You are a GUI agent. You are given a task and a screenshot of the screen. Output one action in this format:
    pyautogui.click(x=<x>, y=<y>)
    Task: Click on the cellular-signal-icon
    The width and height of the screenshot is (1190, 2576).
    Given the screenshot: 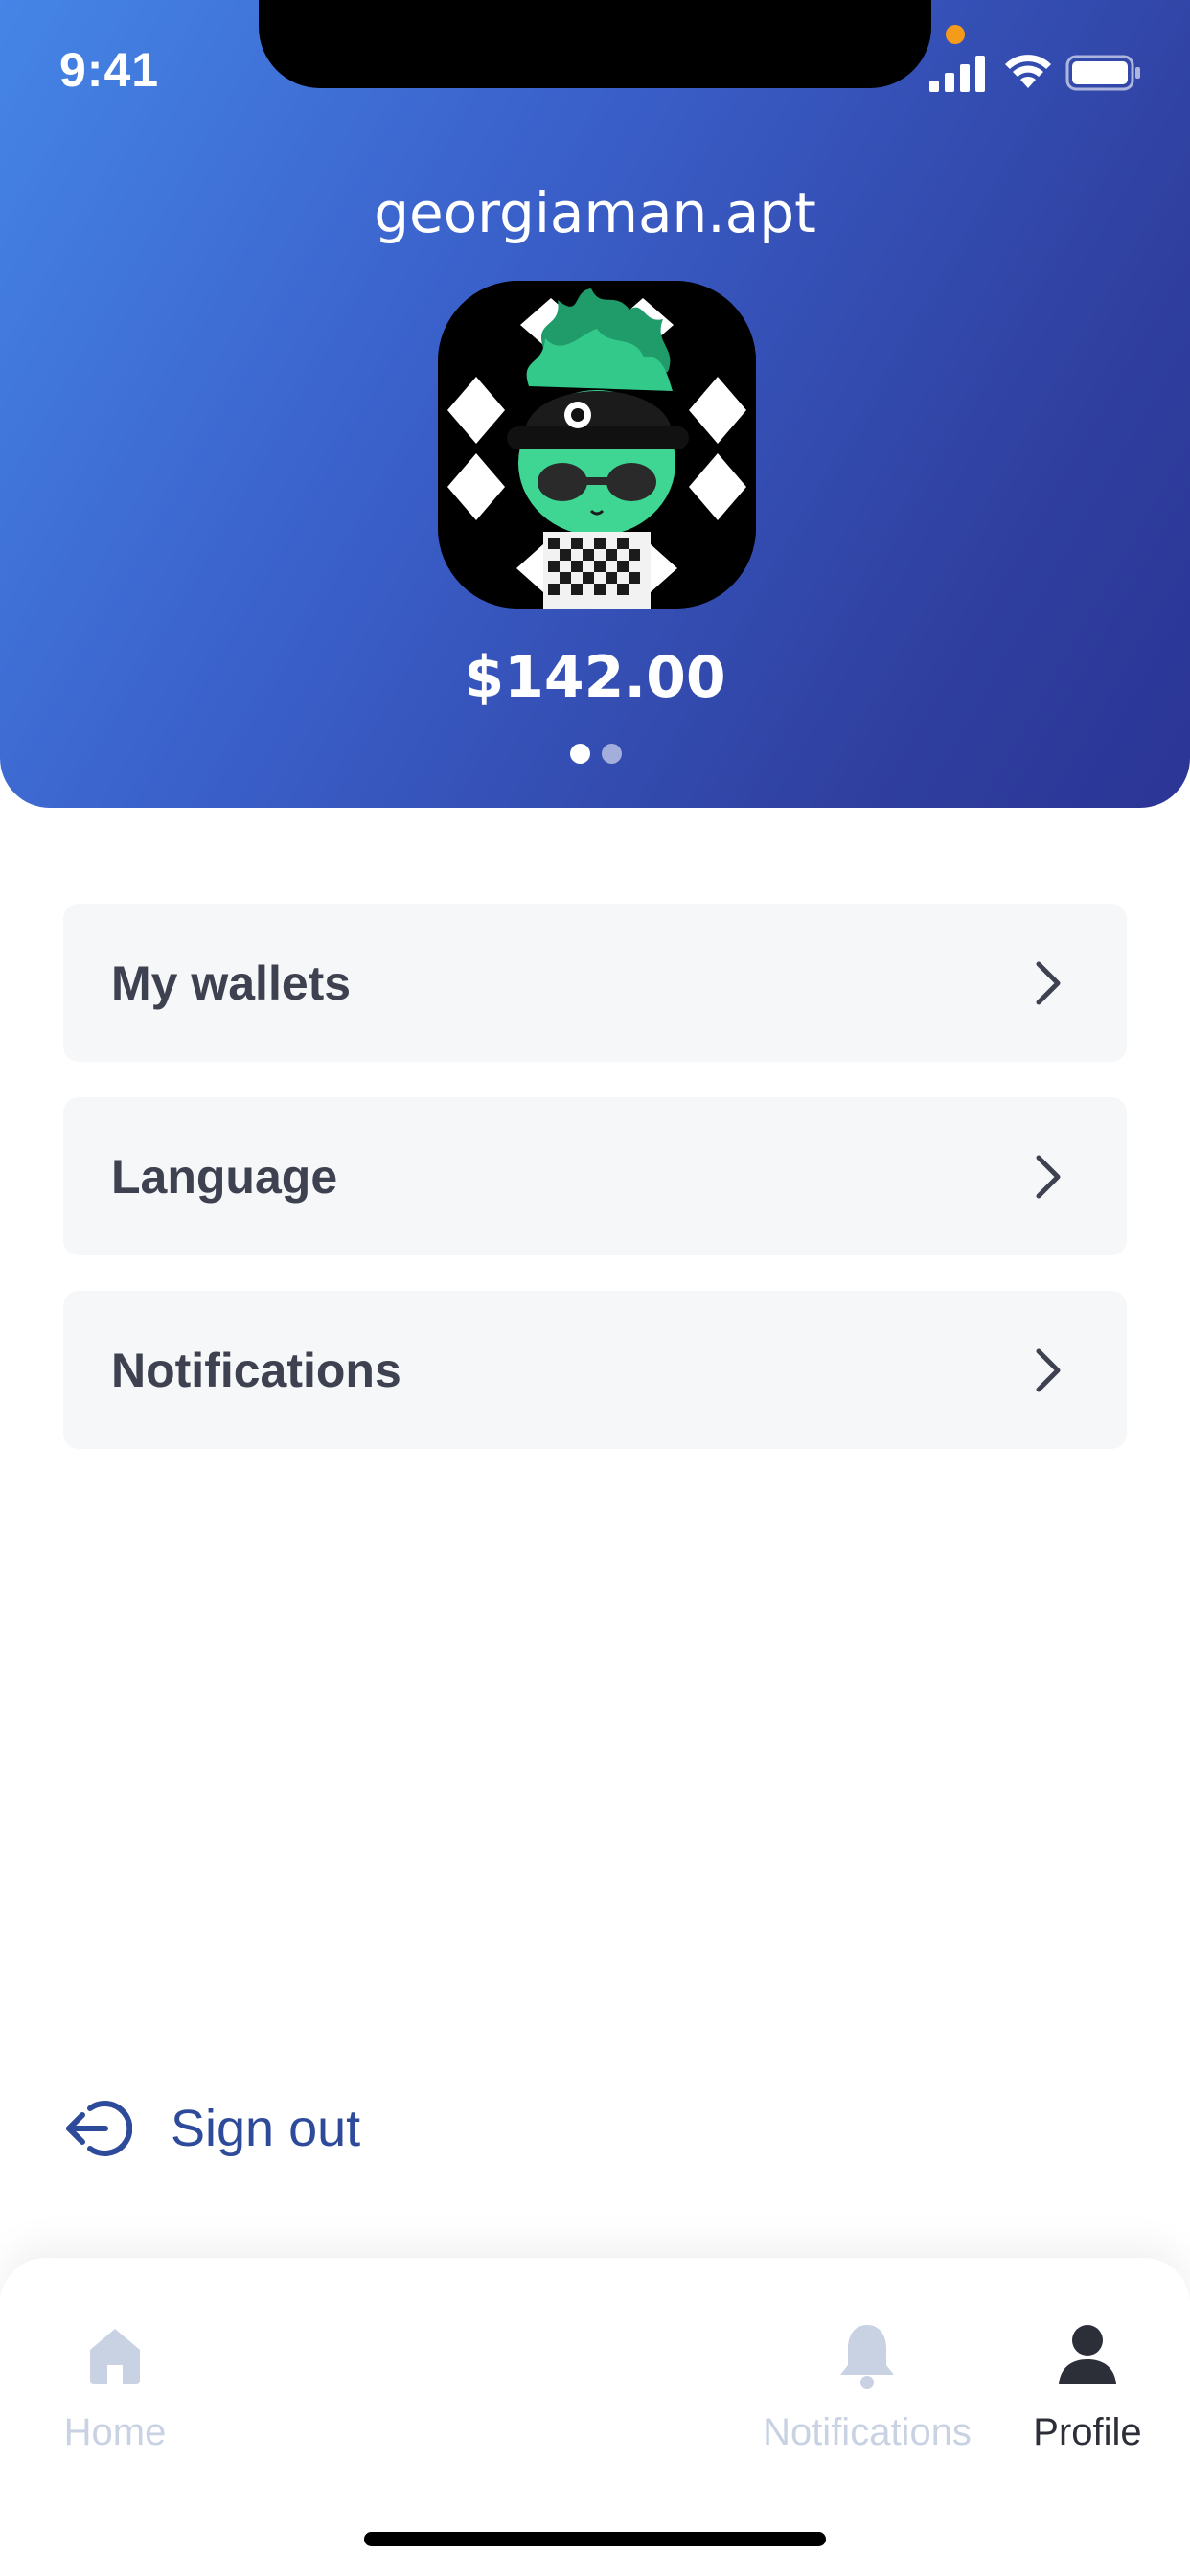 What is the action you would take?
    pyautogui.click(x=957, y=74)
    